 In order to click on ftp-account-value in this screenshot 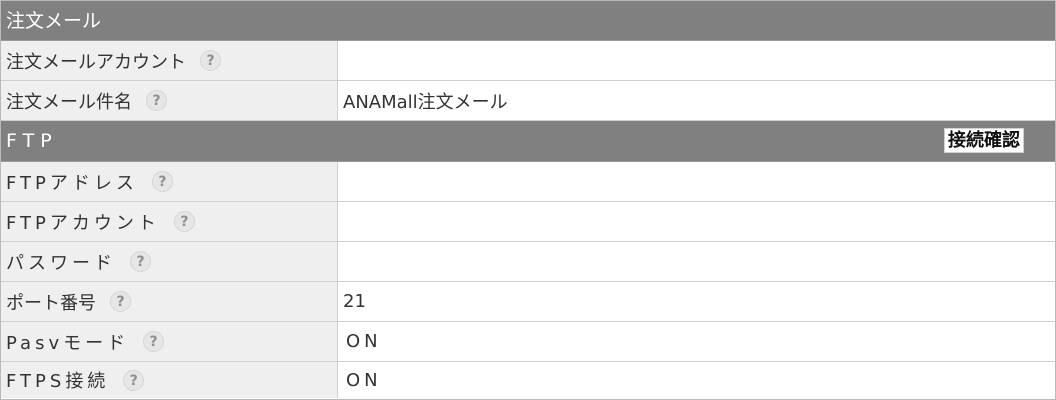, I will do `click(696, 221)`.